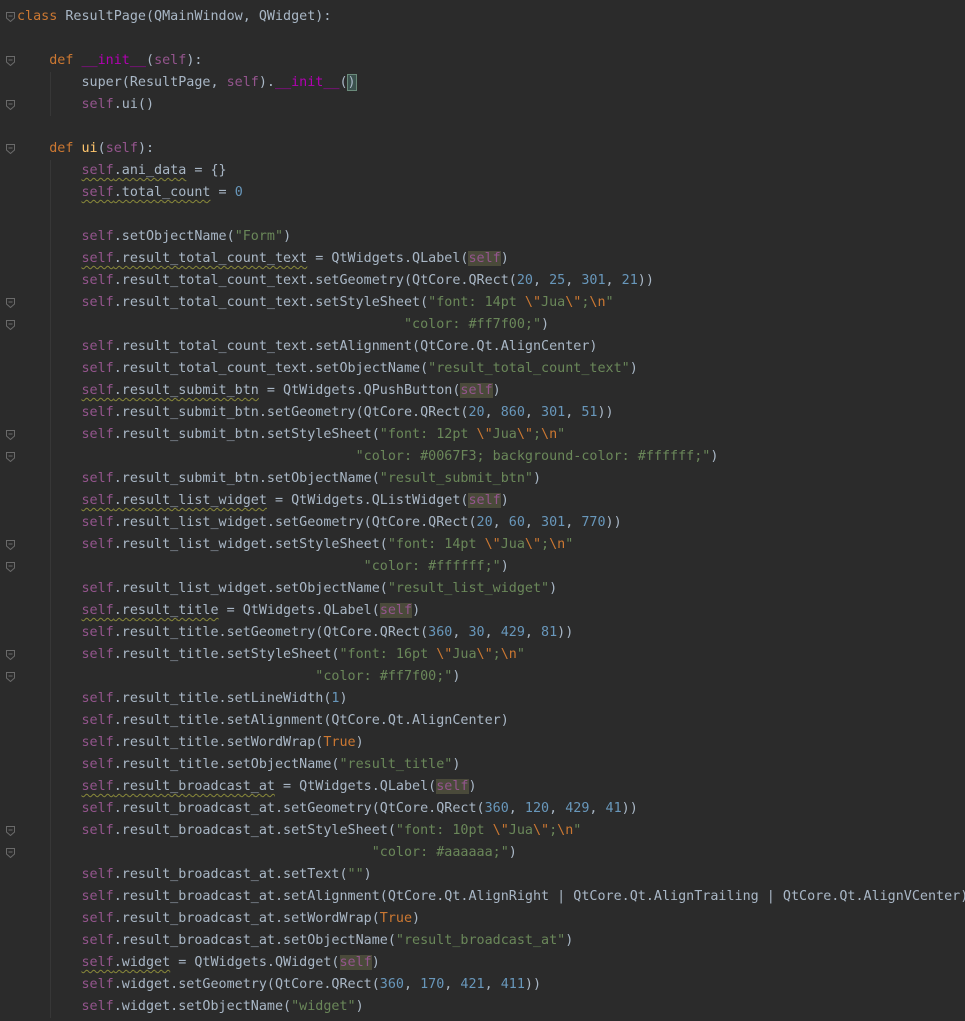 Image resolution: width=965 pixels, height=1021 pixels. Describe the element at coordinates (491, 171) in the screenshot. I see `code-line: self.ani_data = {}` at that location.